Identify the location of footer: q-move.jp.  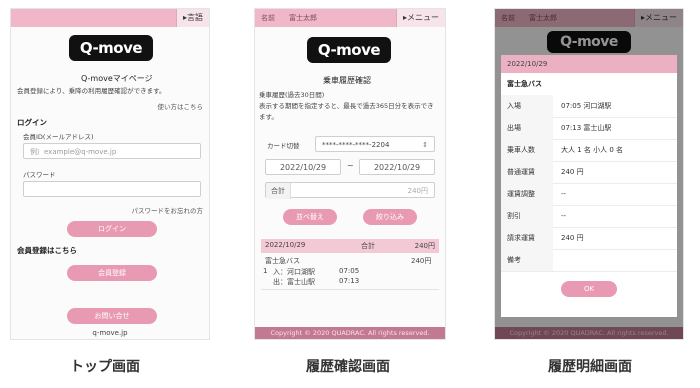
(110, 333).